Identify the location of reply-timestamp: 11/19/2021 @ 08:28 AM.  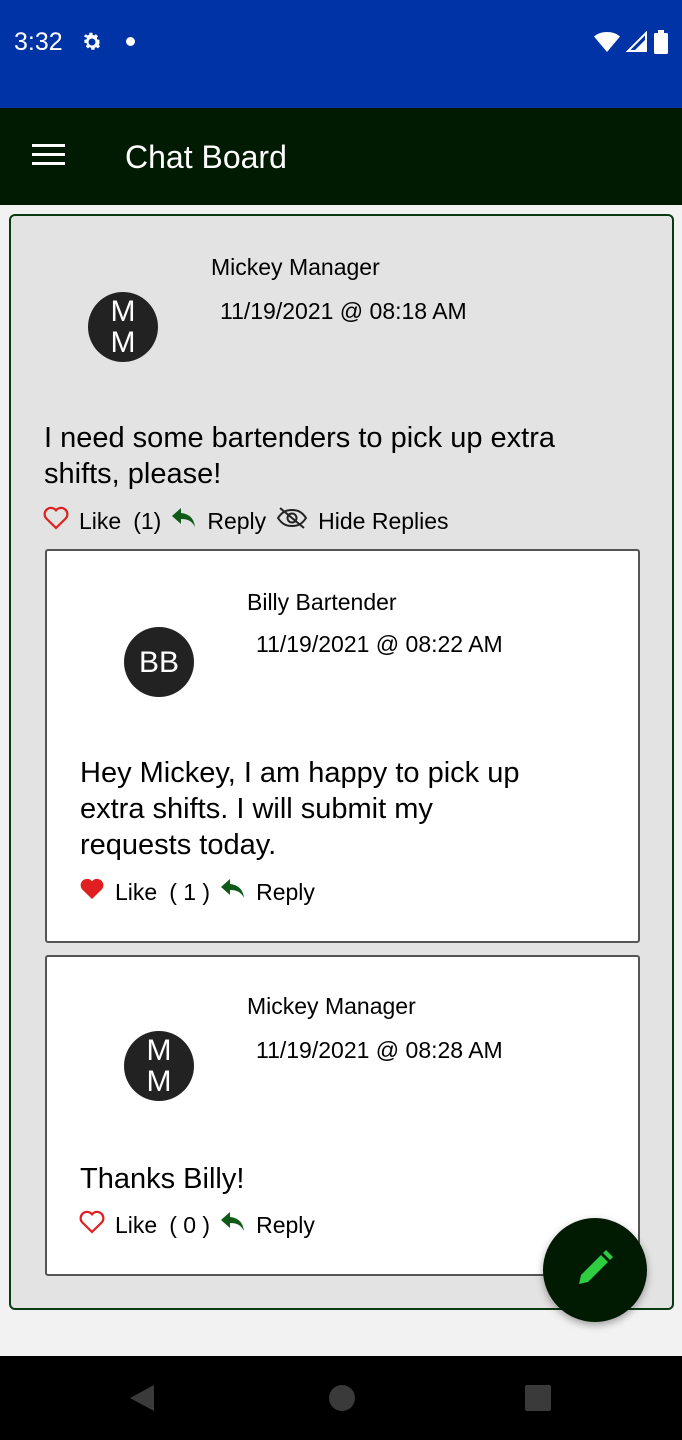
(379, 1050).